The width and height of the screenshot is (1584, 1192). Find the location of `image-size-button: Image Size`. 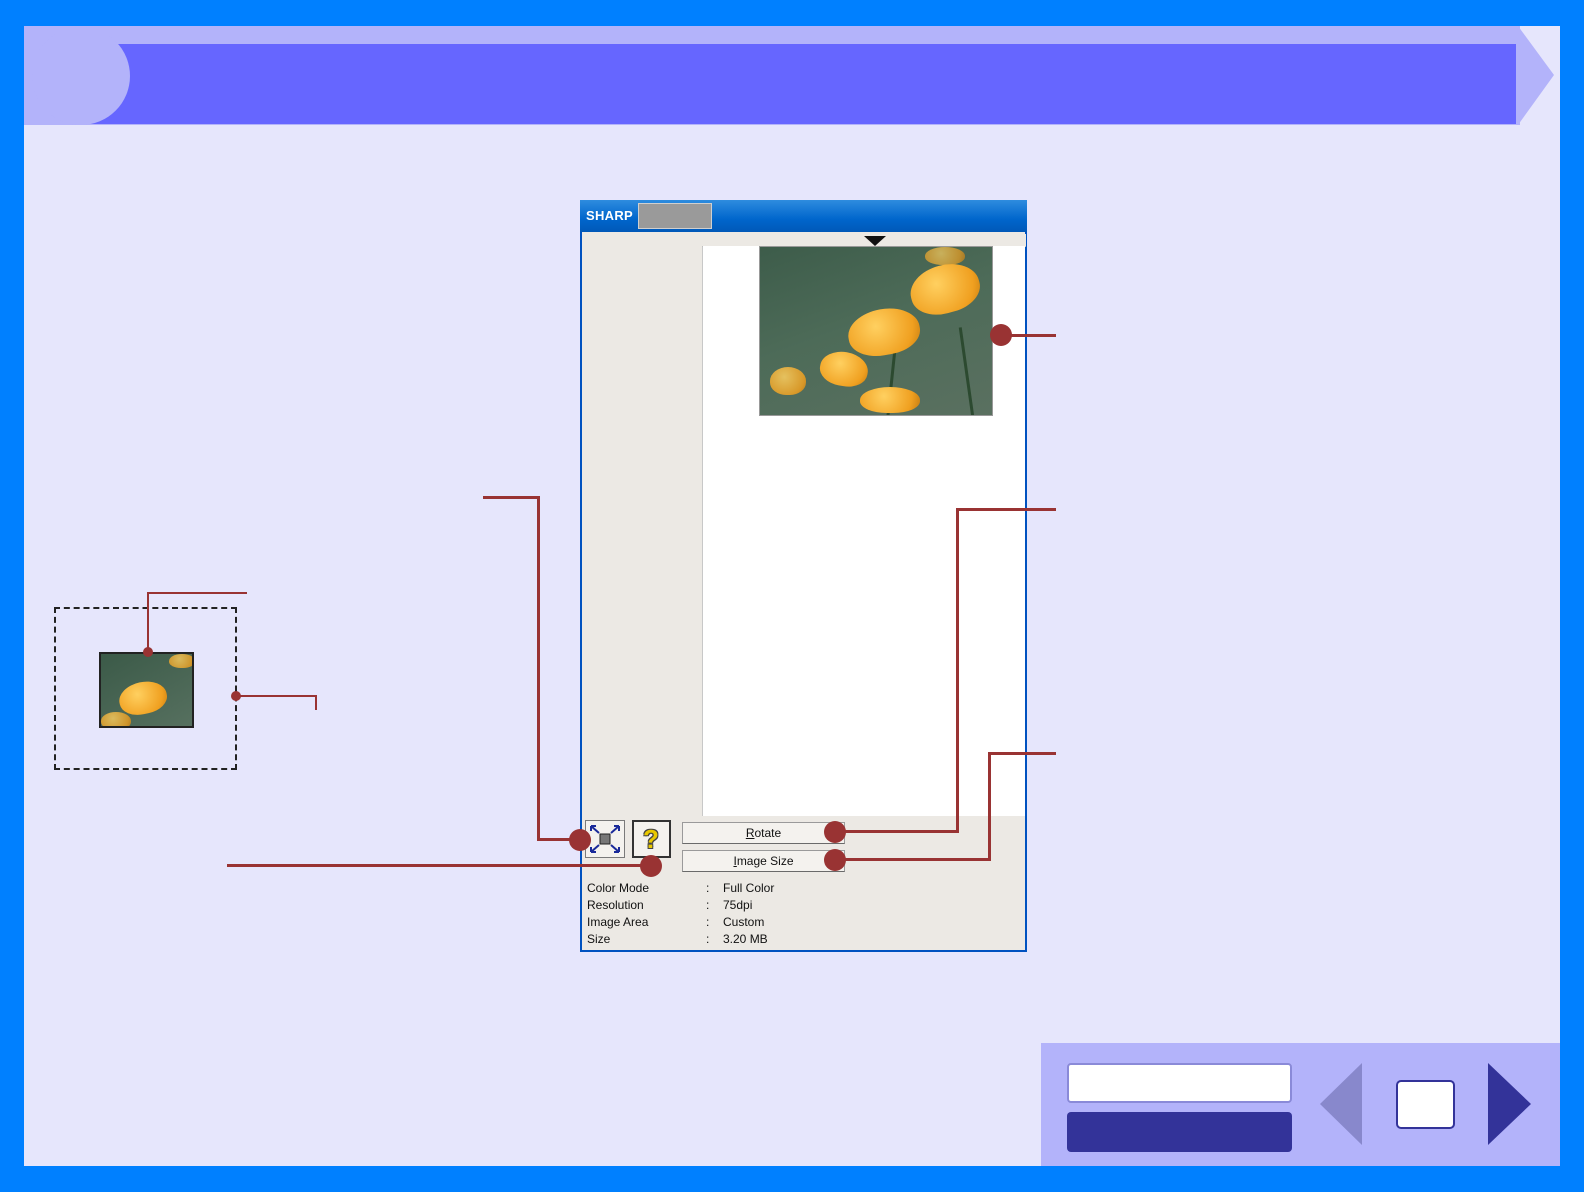

image-size-button: Image Size is located at coordinates (763, 861).